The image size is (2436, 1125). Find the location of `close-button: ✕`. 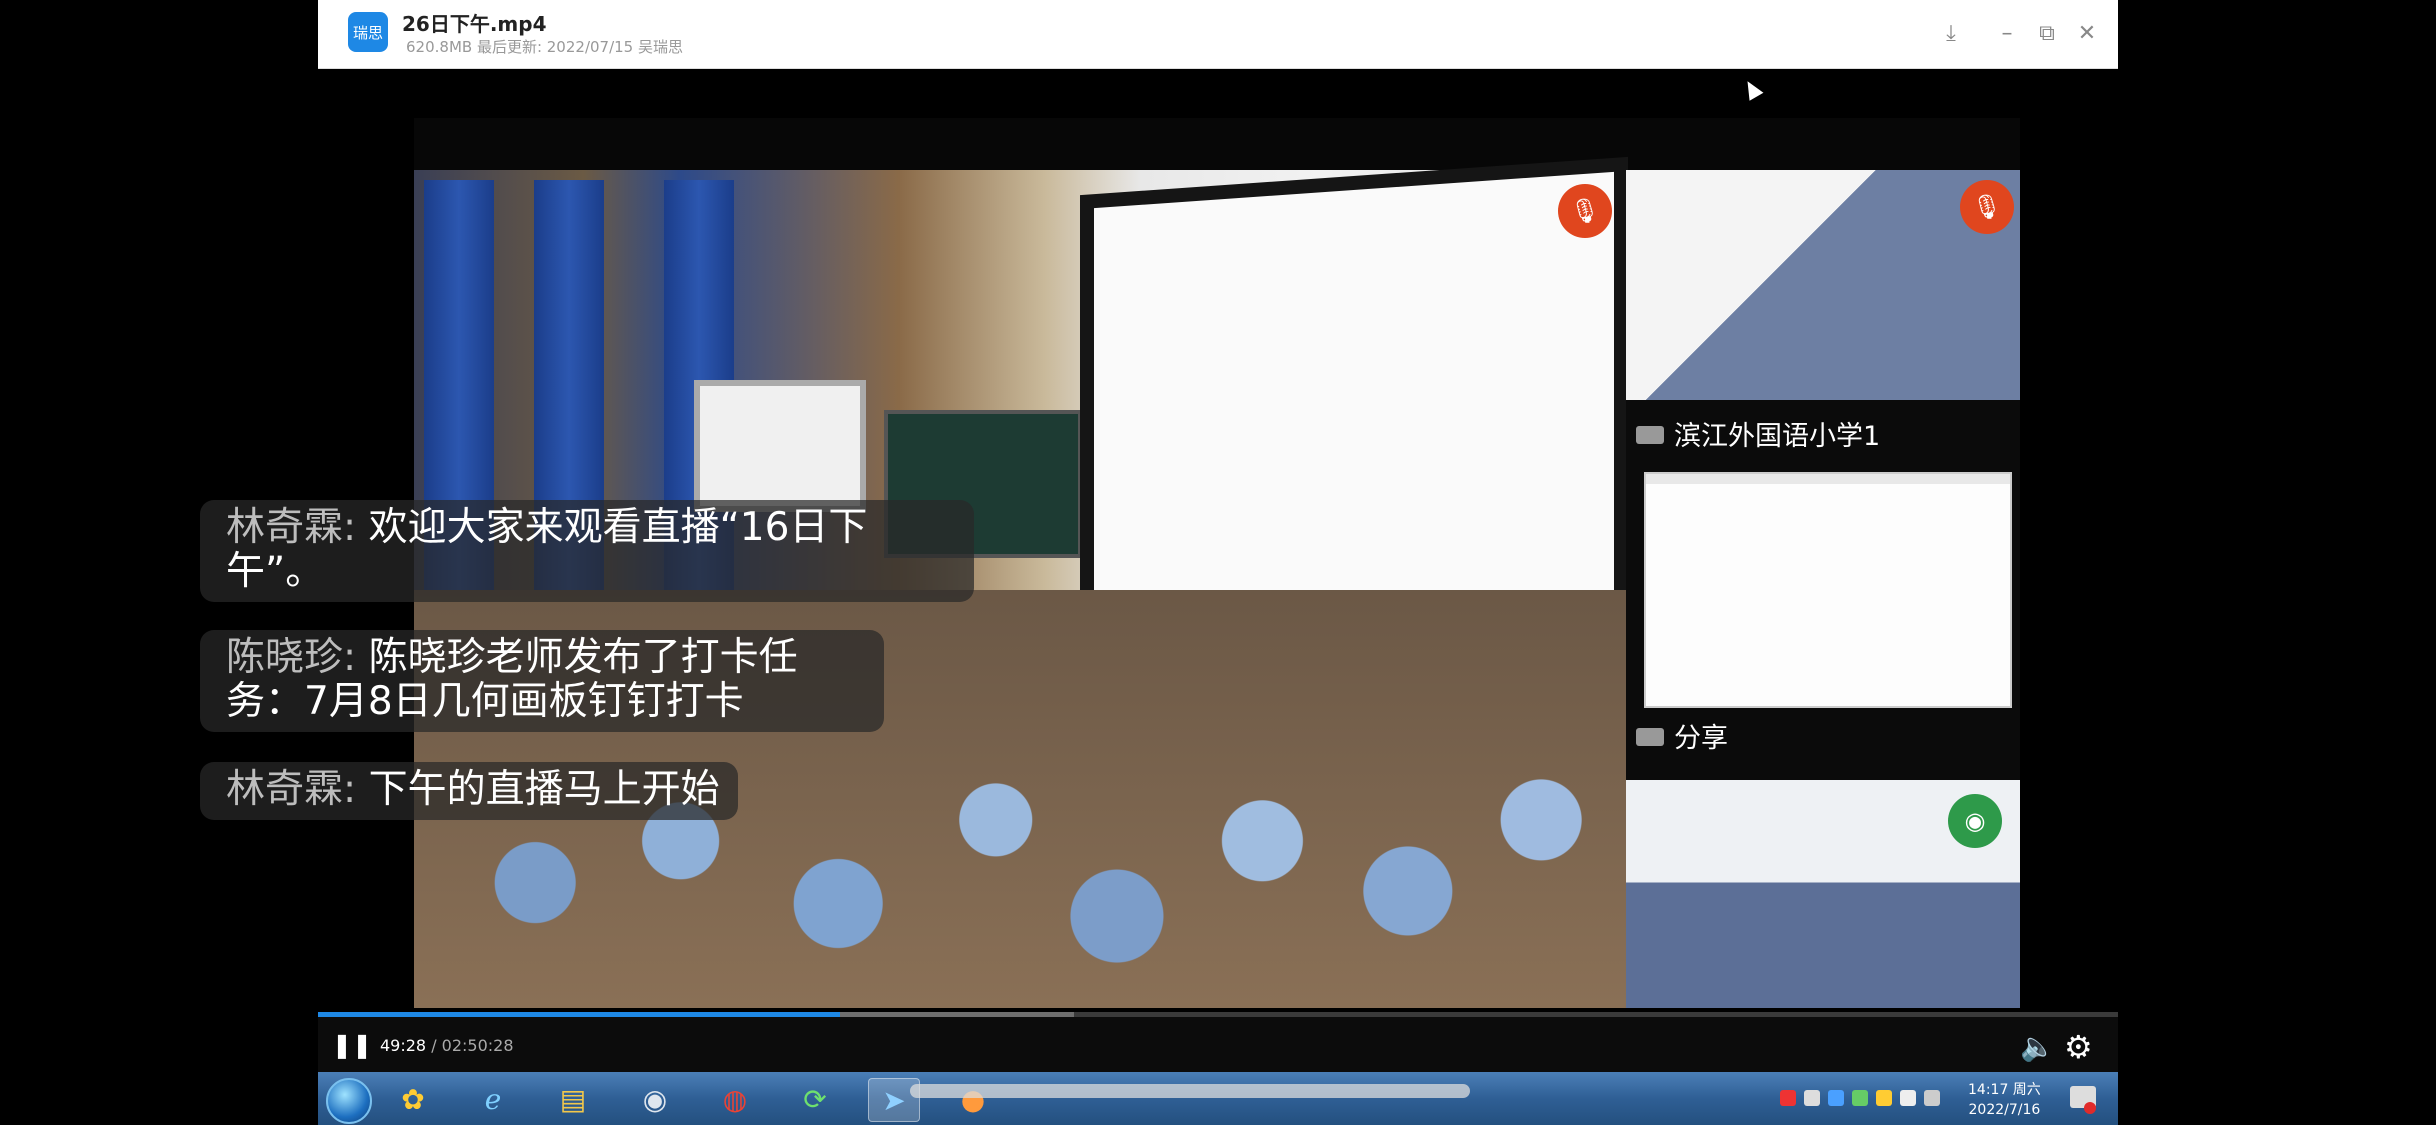

close-button: ✕ is located at coordinates (2087, 33).